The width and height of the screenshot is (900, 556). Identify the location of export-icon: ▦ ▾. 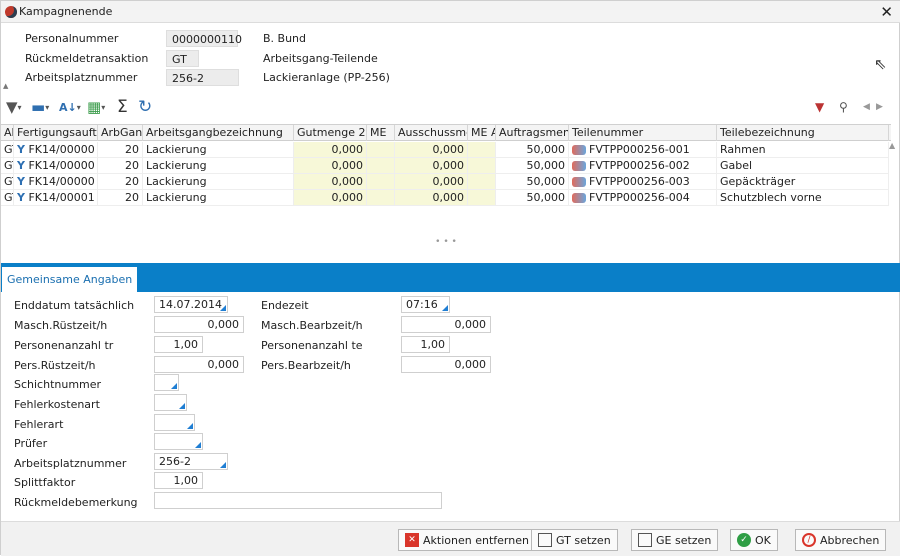
(96, 107).